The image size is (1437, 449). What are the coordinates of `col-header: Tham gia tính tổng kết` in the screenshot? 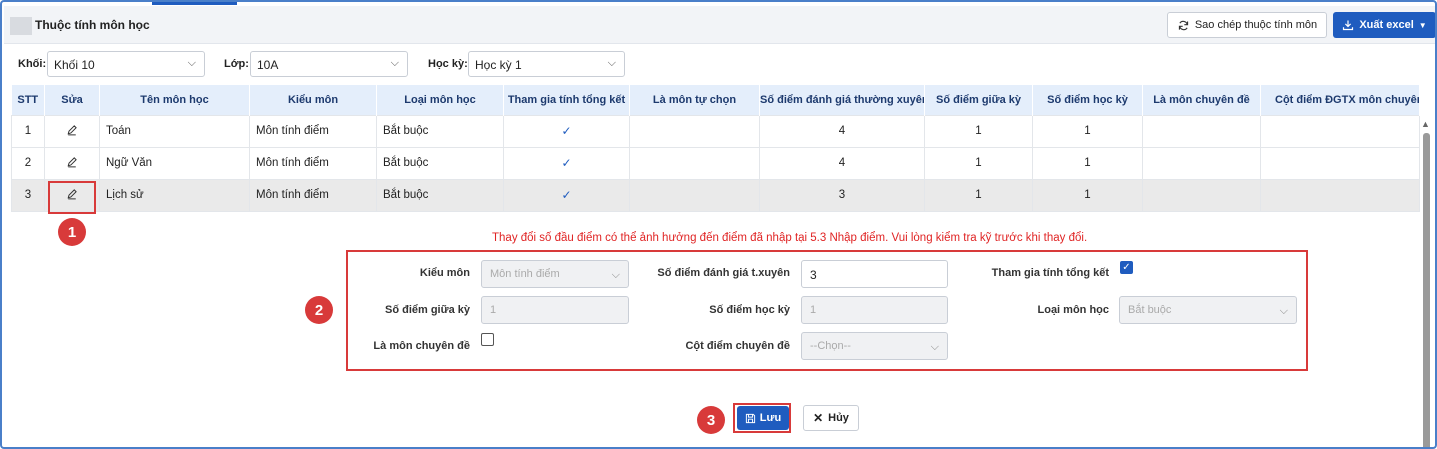 It's located at (566, 100).